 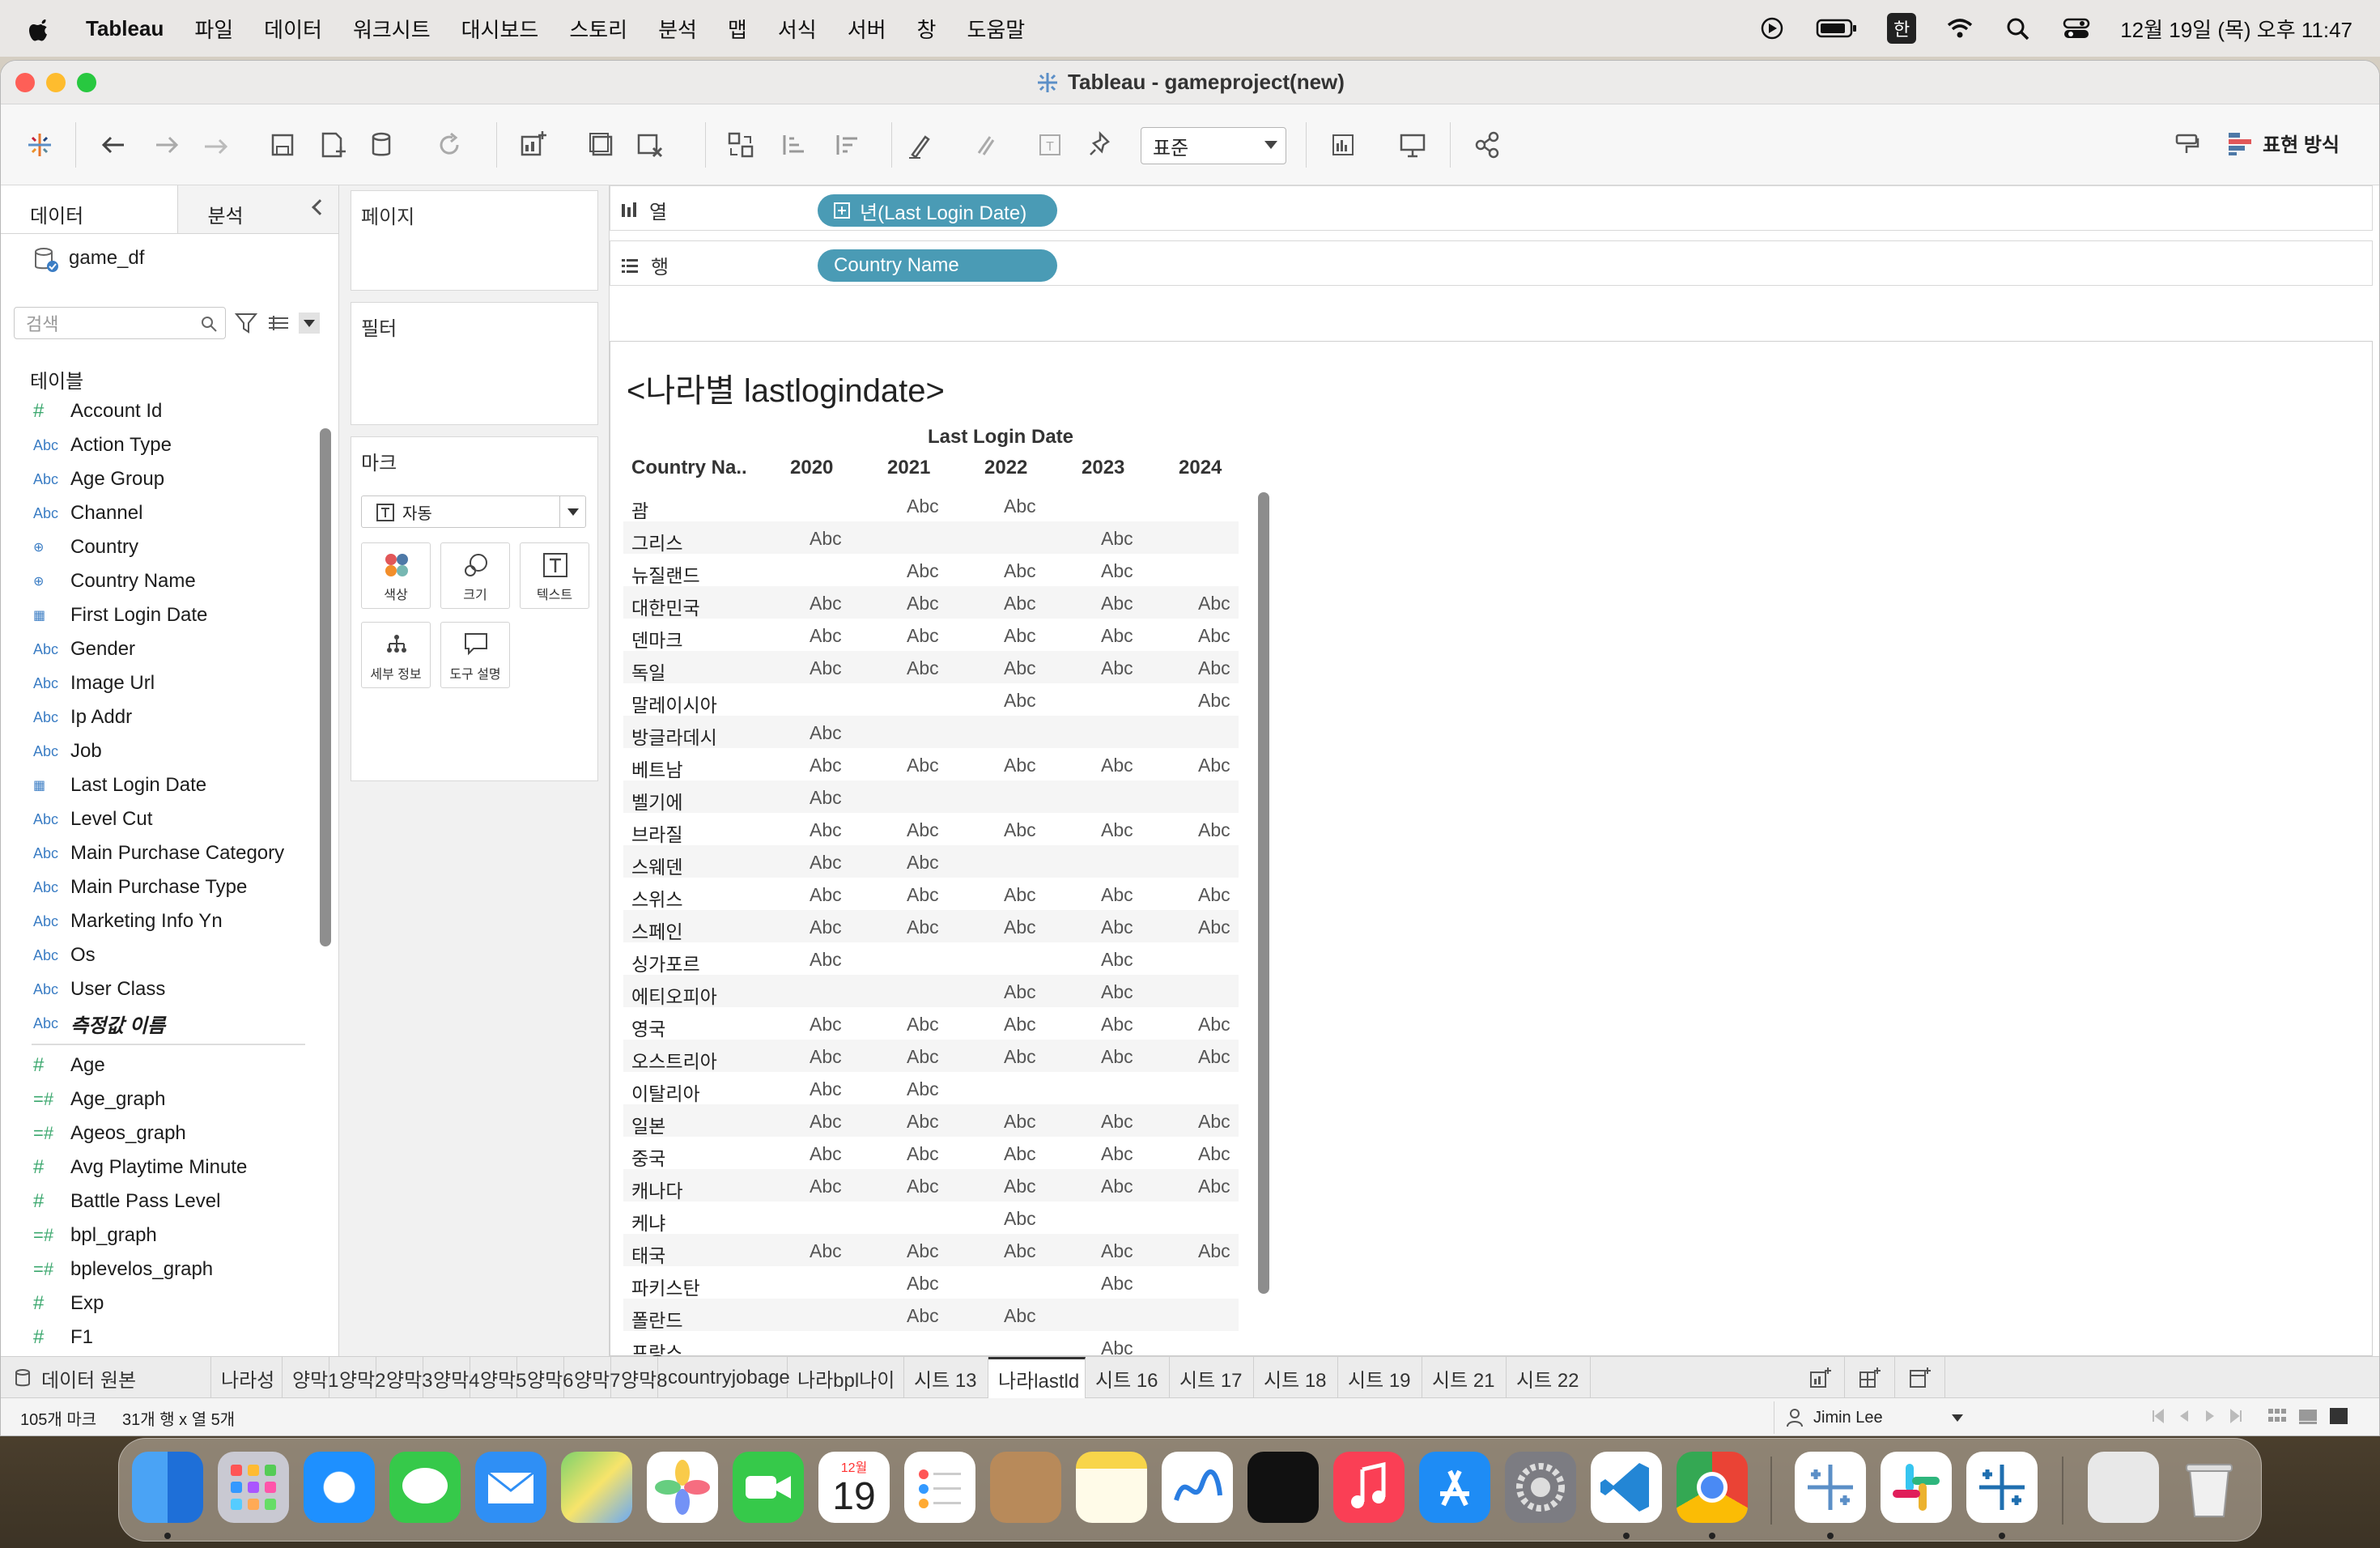 What do you see at coordinates (474, 512) in the screenshot?
I see `mark-type-dropdown: 자동` at bounding box center [474, 512].